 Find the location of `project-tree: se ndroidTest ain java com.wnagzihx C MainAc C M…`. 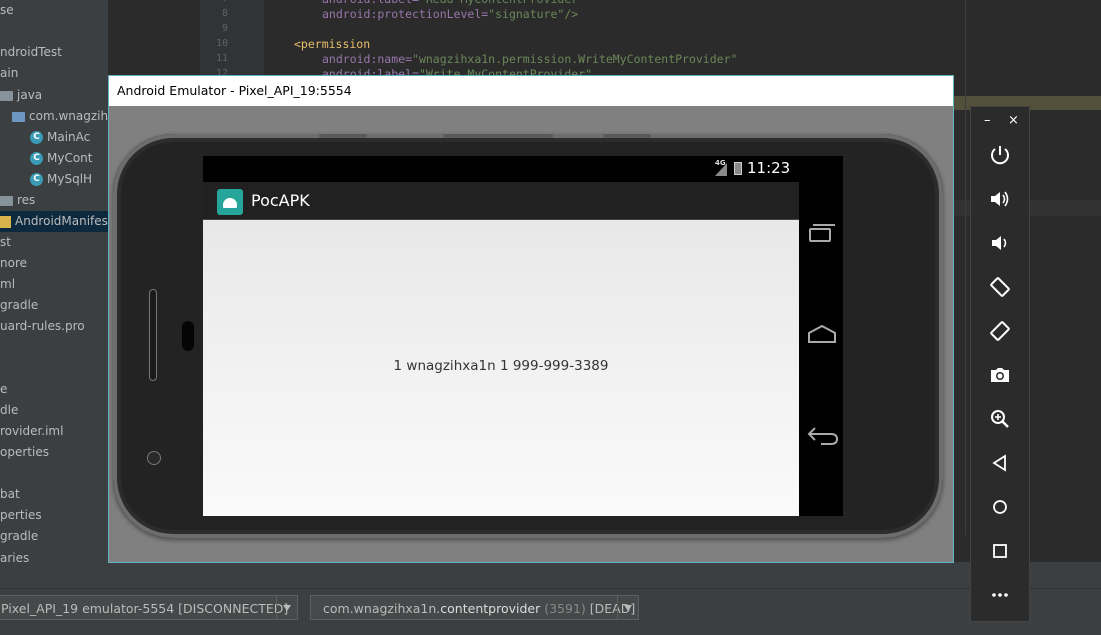

project-tree: se ndroidTest ain java com.wnagzihx C MainAc C M… is located at coordinates (54, 281).